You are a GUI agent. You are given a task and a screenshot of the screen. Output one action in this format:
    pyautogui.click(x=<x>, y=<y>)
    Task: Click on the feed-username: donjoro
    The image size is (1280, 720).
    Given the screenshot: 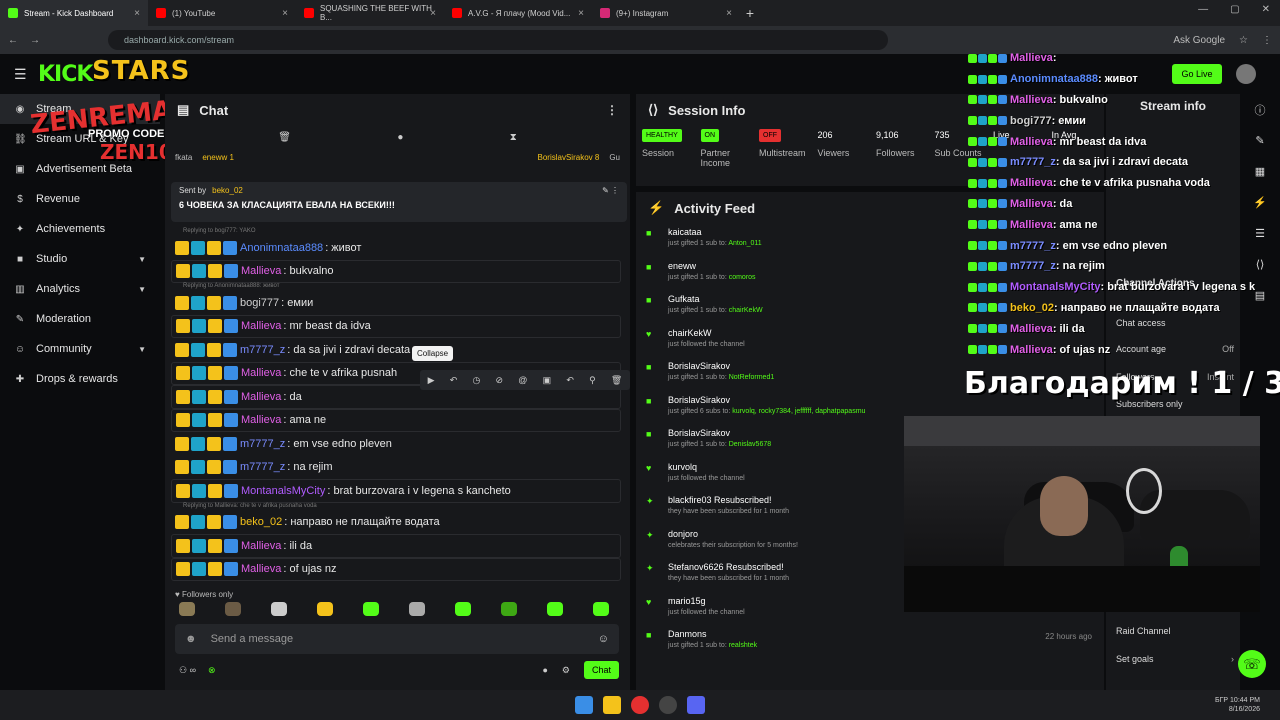 What is the action you would take?
    pyautogui.click(x=733, y=532)
    